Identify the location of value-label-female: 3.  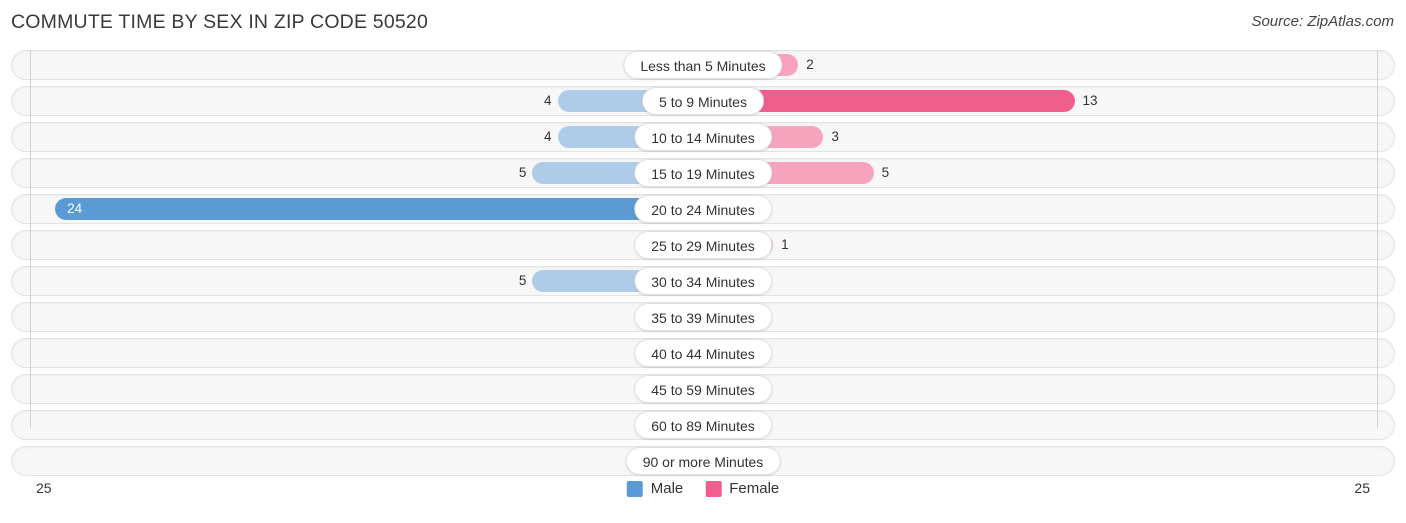
(835, 136).